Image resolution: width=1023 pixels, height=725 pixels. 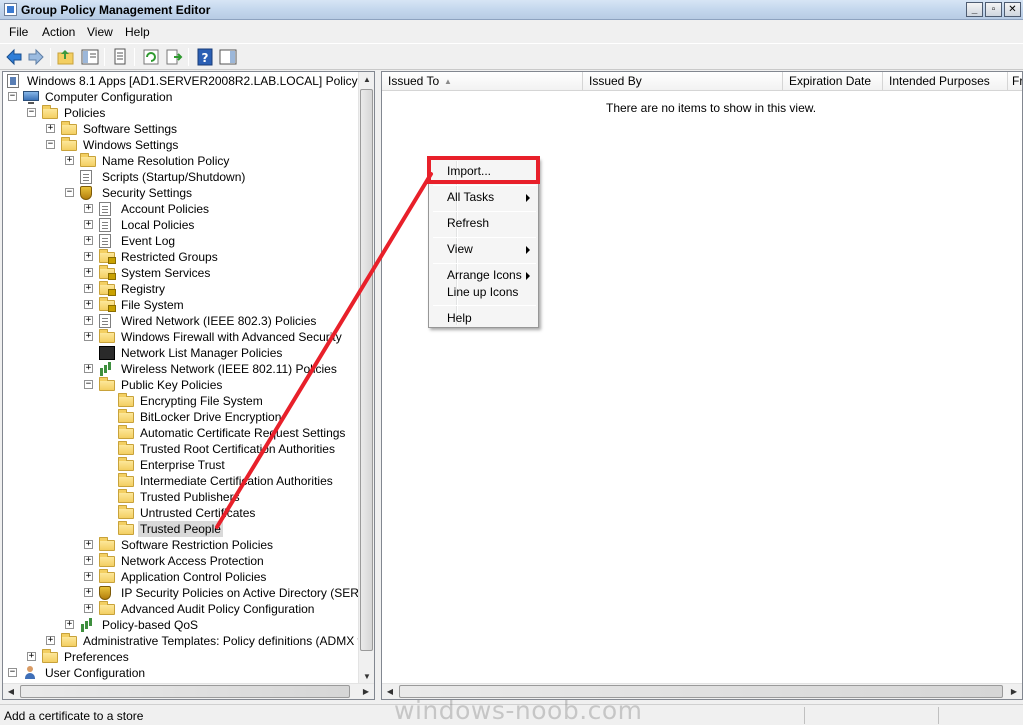 I want to click on menu-view: View, so click(x=100, y=32).